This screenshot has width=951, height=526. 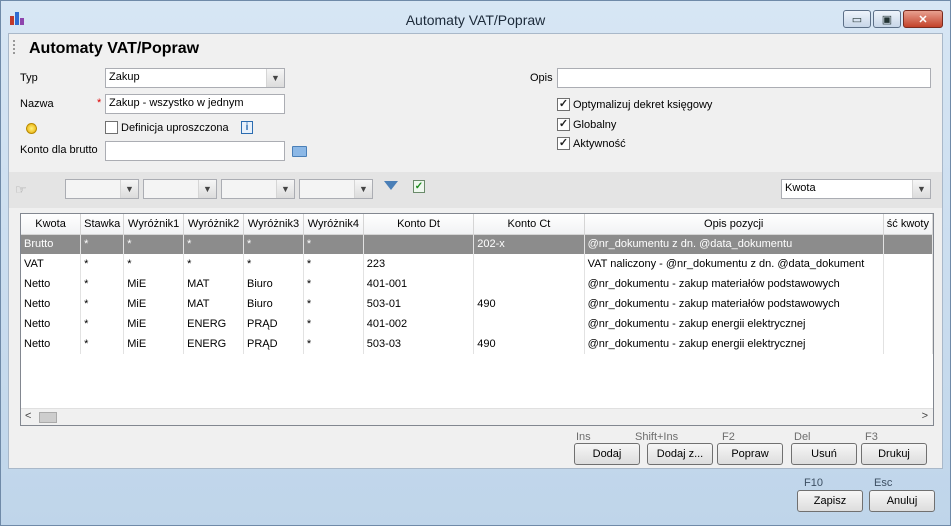 I want to click on kwota-select: Kwota ▼, so click(x=856, y=189).